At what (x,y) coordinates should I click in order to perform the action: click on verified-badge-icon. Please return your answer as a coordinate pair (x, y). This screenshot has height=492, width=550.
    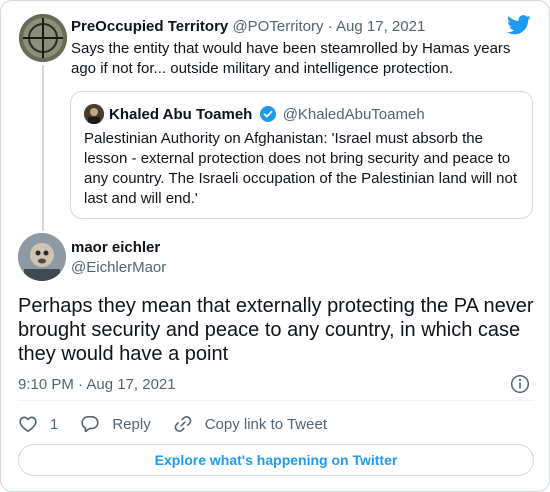
    Looking at the image, I should click on (267, 114).